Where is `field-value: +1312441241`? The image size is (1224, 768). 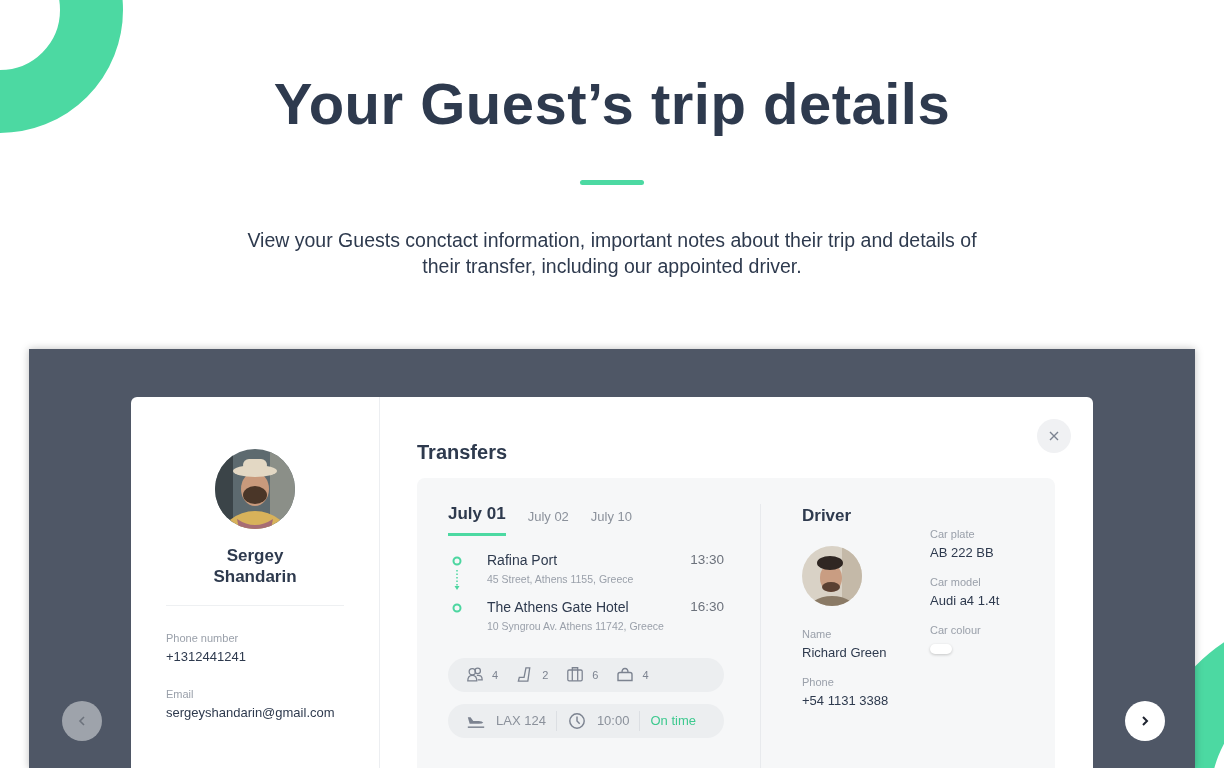 field-value: +1312441241 is located at coordinates (206, 656).